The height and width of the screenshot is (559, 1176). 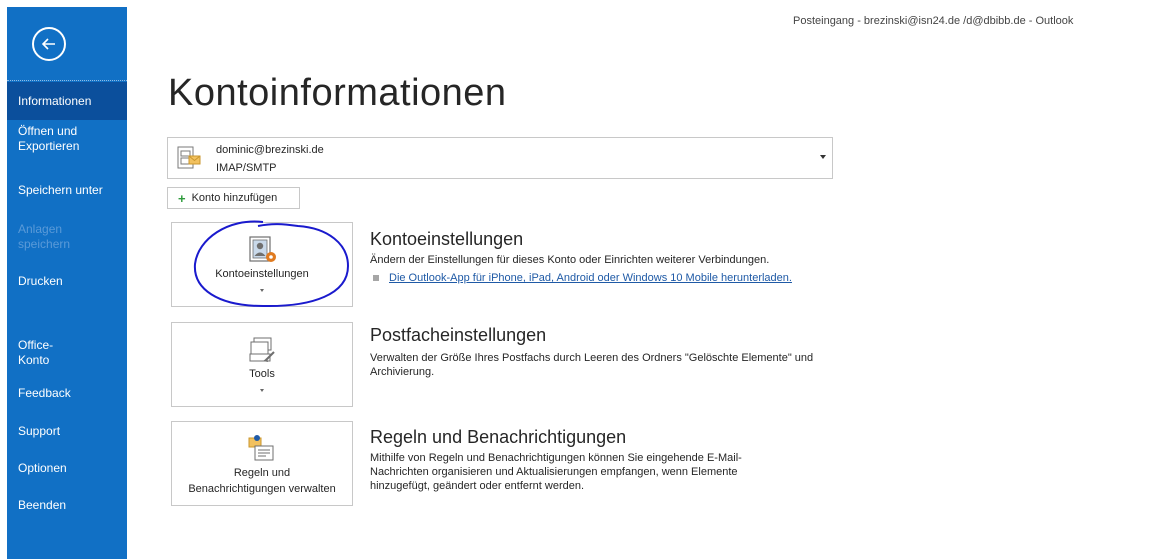 I want to click on mail-account-icon, so click(x=189, y=157).